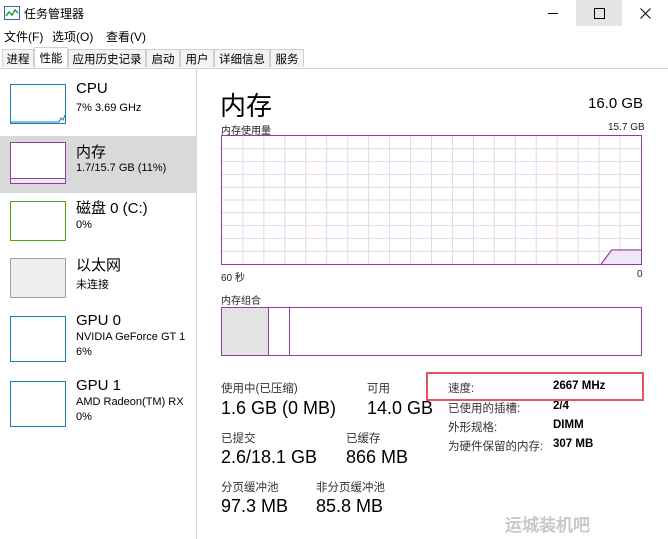 This screenshot has width=668, height=539. I want to click on minimize-button, so click(553, 13).